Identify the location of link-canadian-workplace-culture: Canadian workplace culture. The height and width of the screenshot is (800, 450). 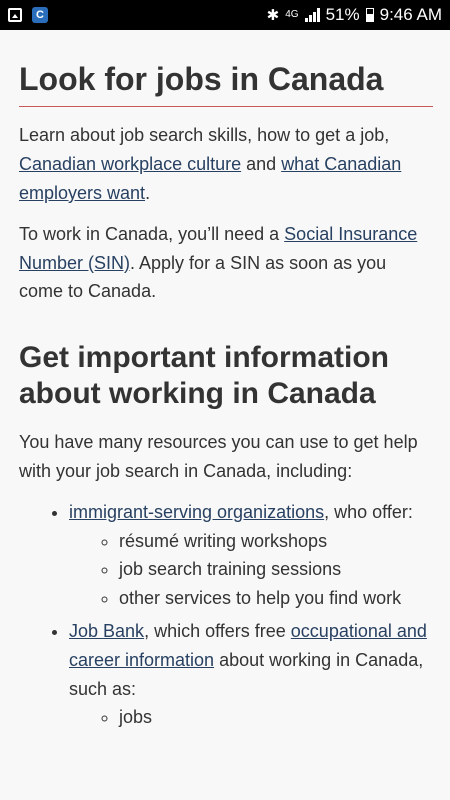
(130, 164).